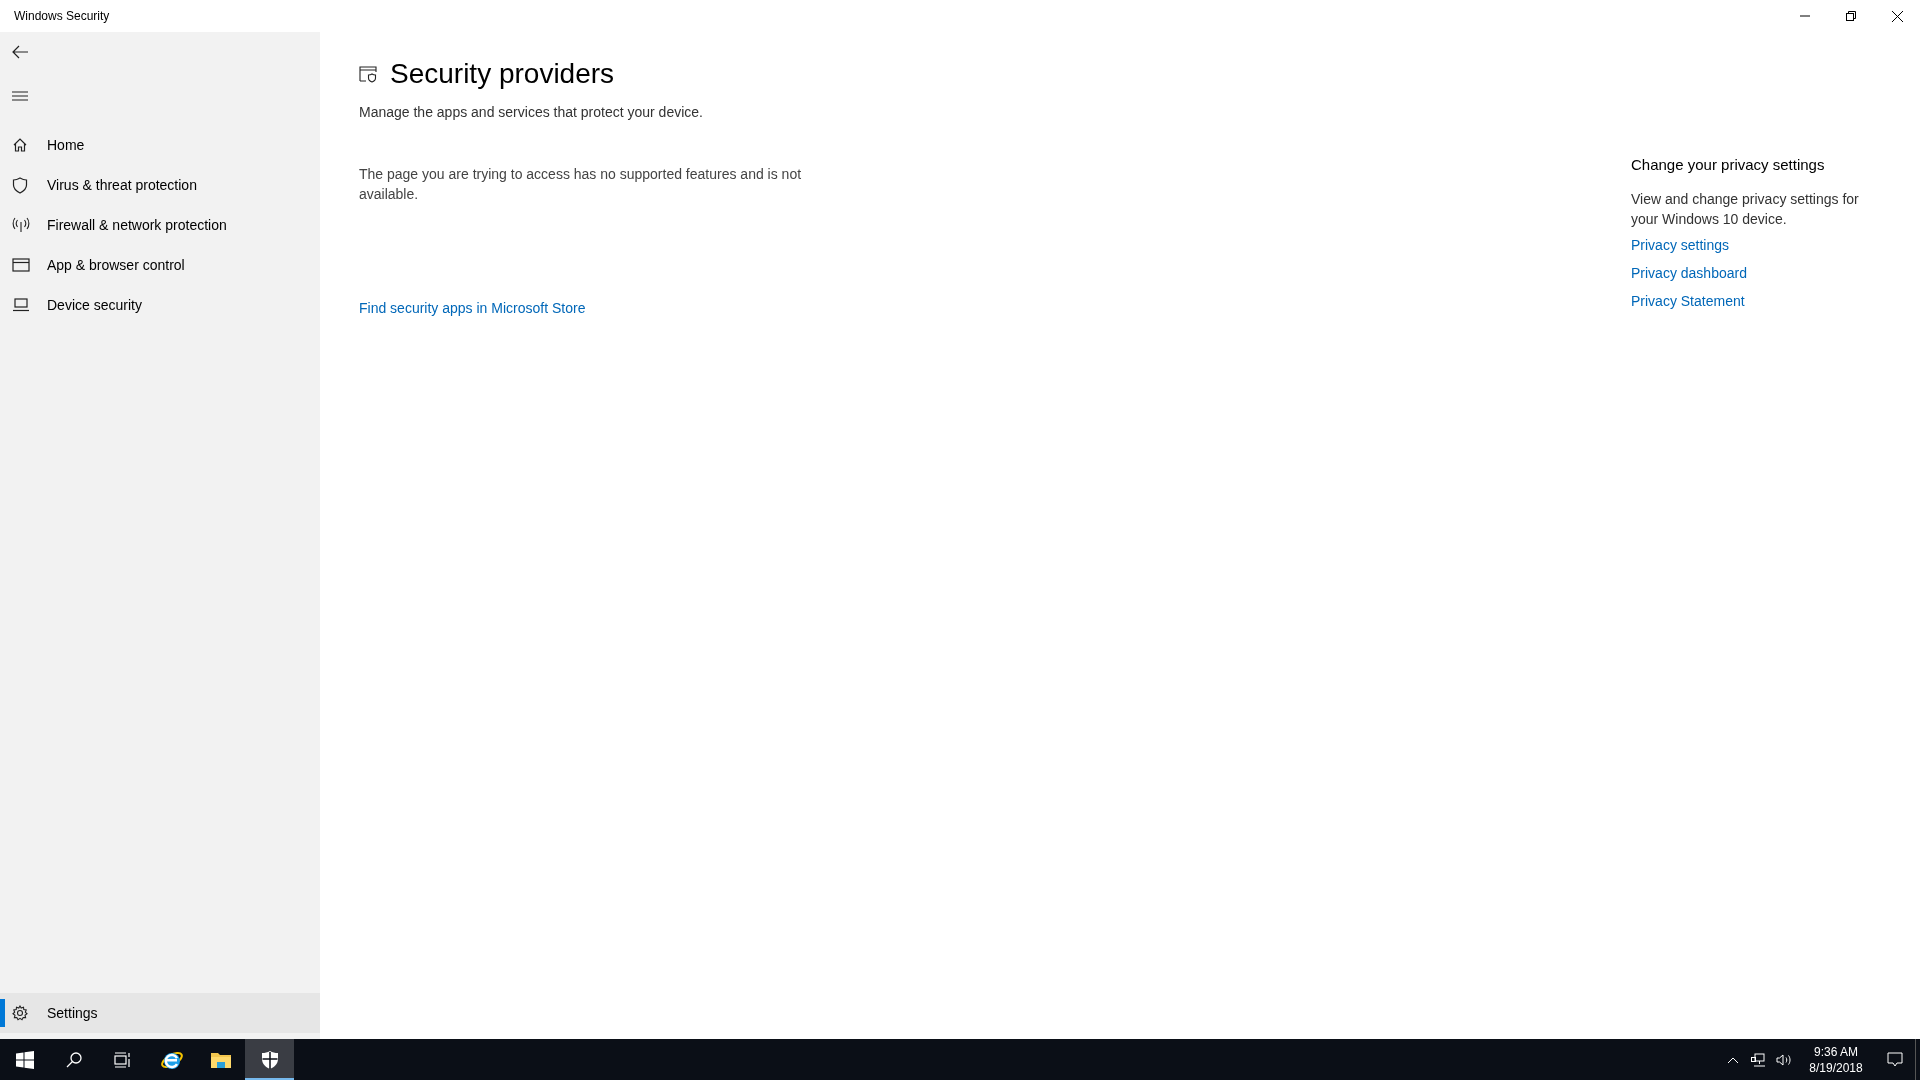  What do you see at coordinates (160, 225) in the screenshot?
I see `nav-item: Firewall & network protection` at bounding box center [160, 225].